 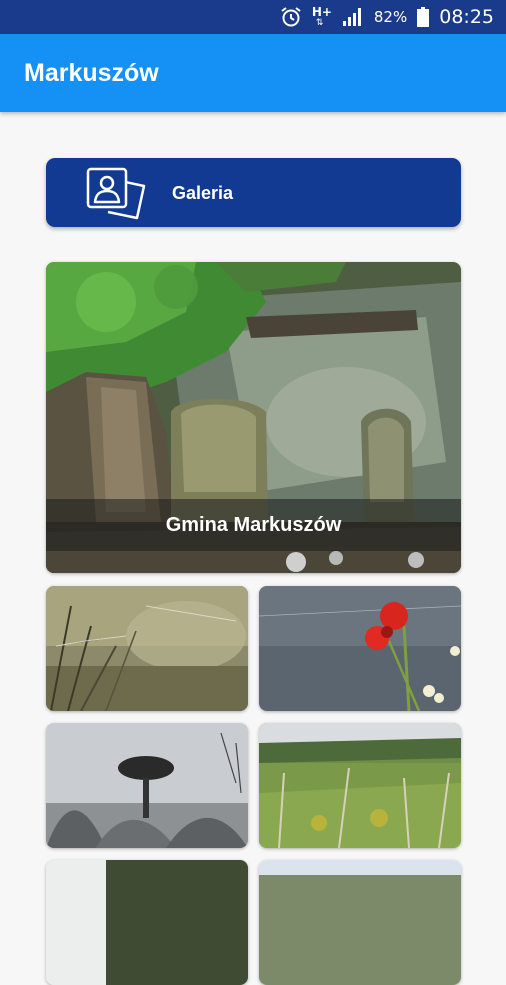 I want to click on clock: 08:25, so click(x=466, y=17).